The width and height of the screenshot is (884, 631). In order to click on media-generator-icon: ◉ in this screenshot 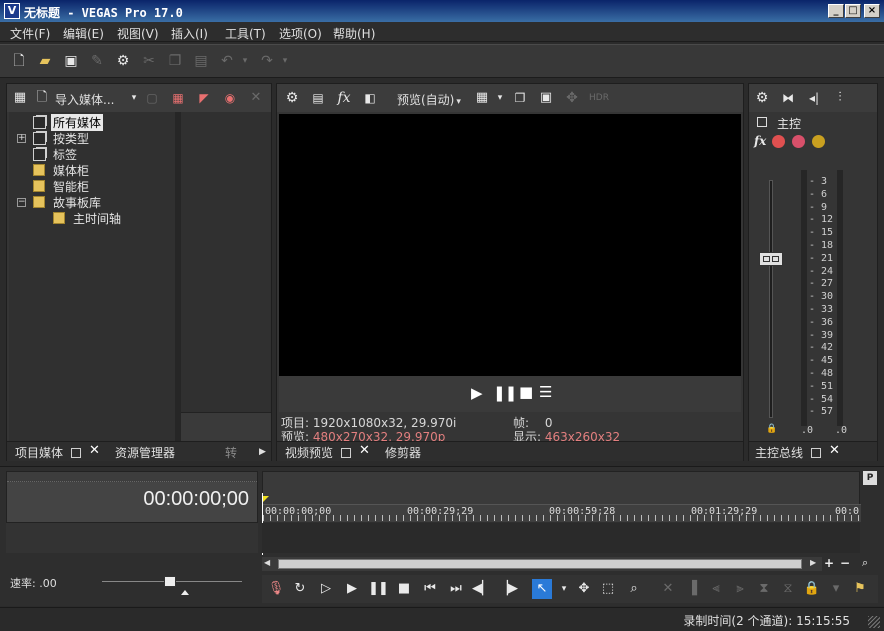, I will do `click(230, 98)`.